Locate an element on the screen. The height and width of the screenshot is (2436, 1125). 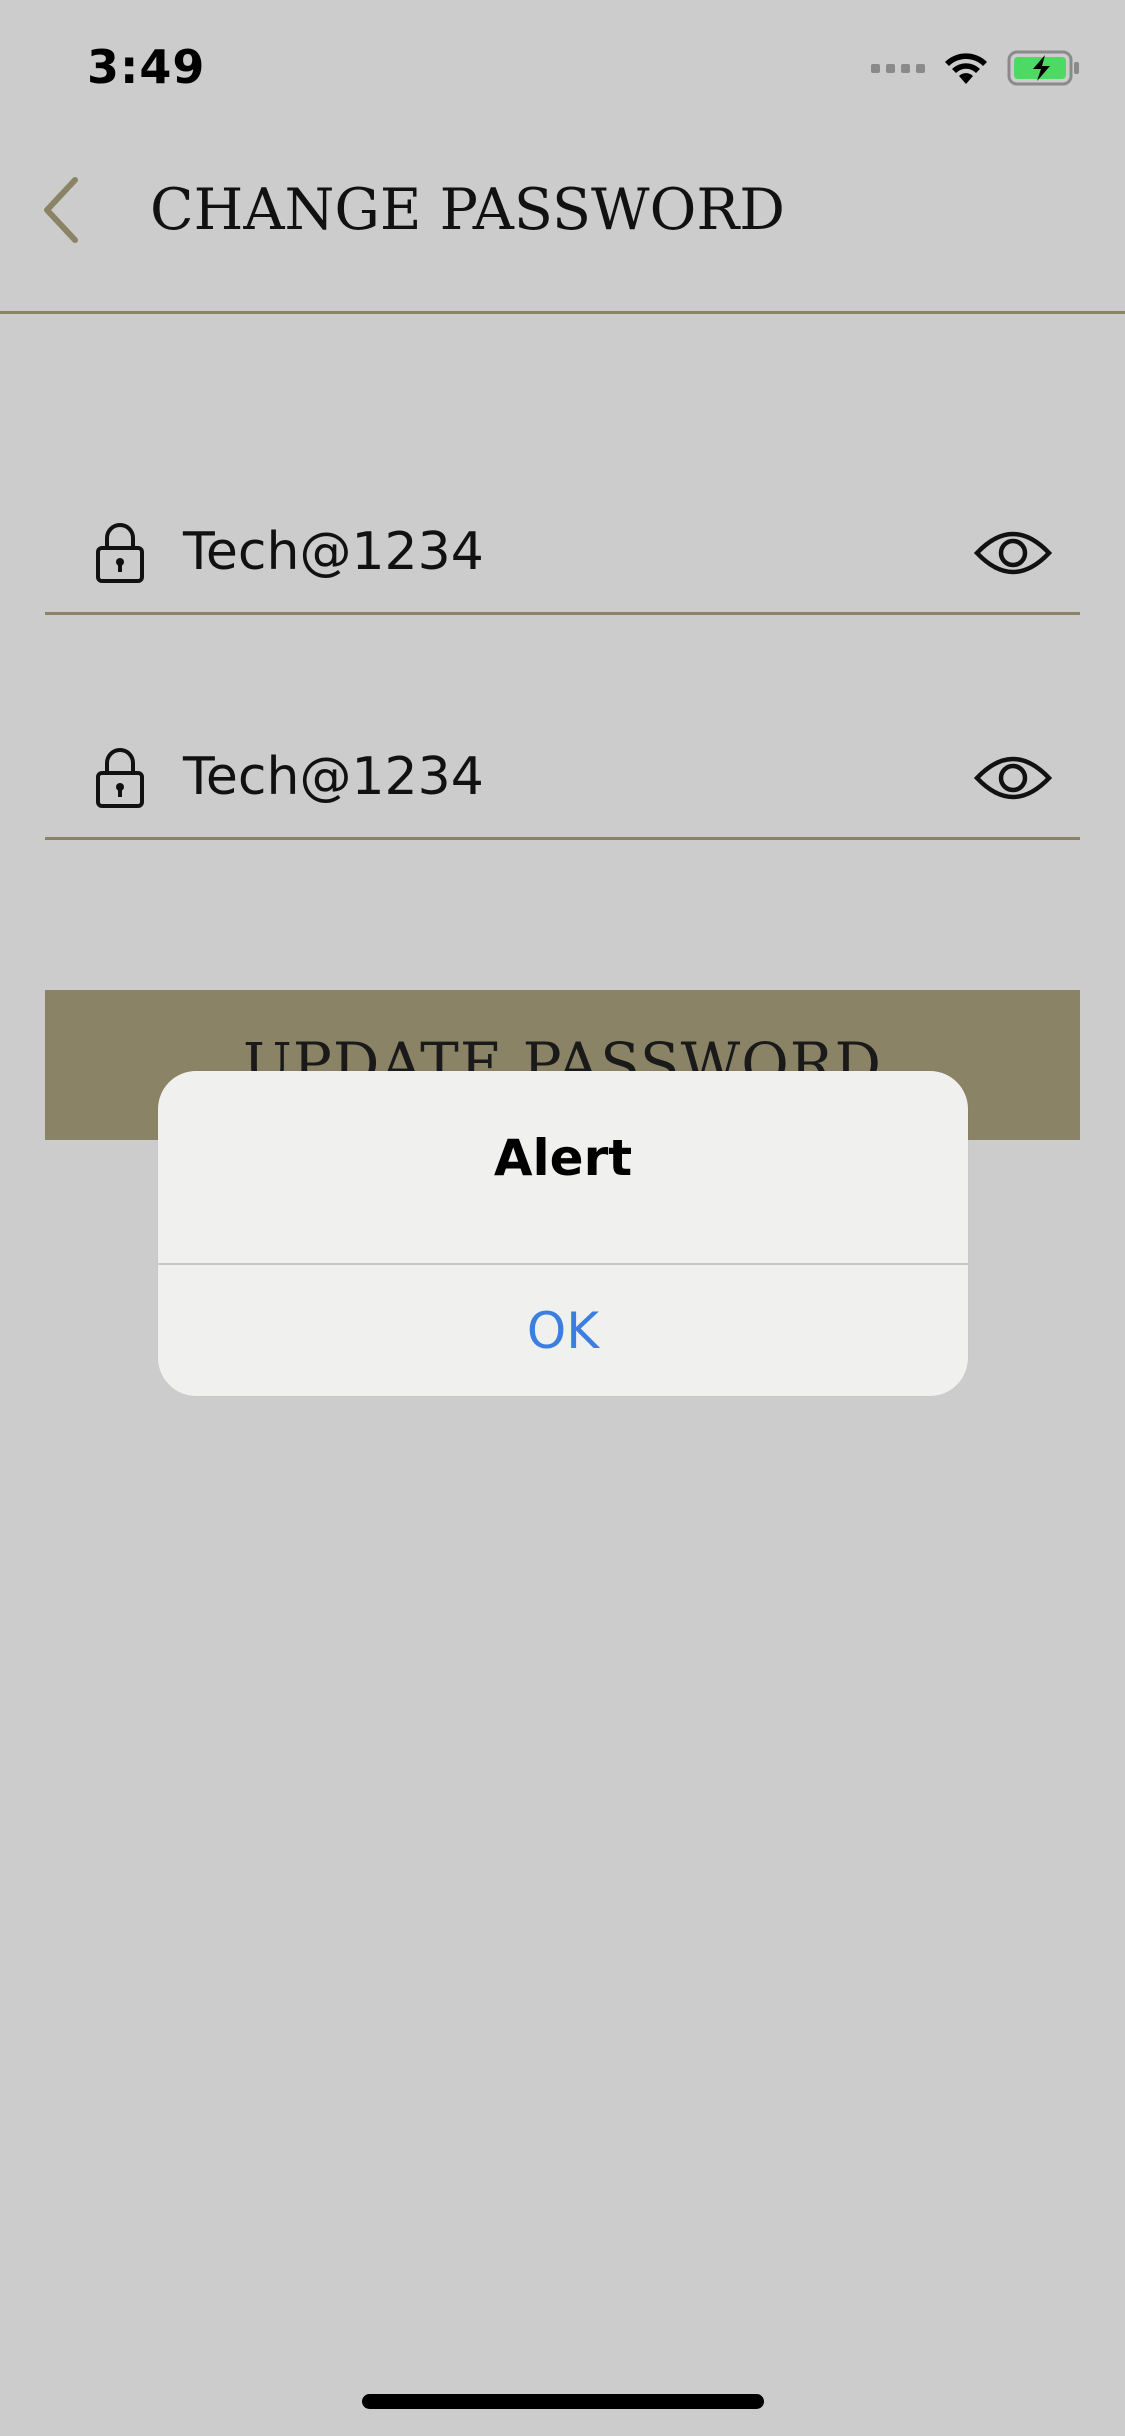
status-icons is located at coordinates (976, 68).